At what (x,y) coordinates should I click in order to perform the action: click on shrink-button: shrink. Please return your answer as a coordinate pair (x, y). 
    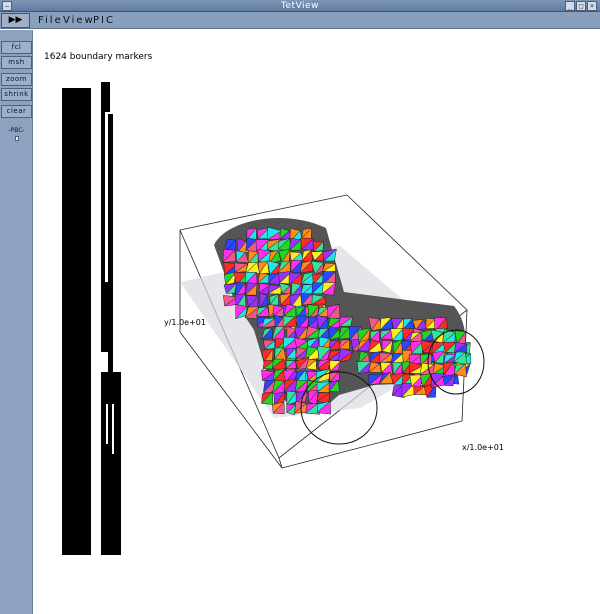
    Looking at the image, I should click on (16, 94).